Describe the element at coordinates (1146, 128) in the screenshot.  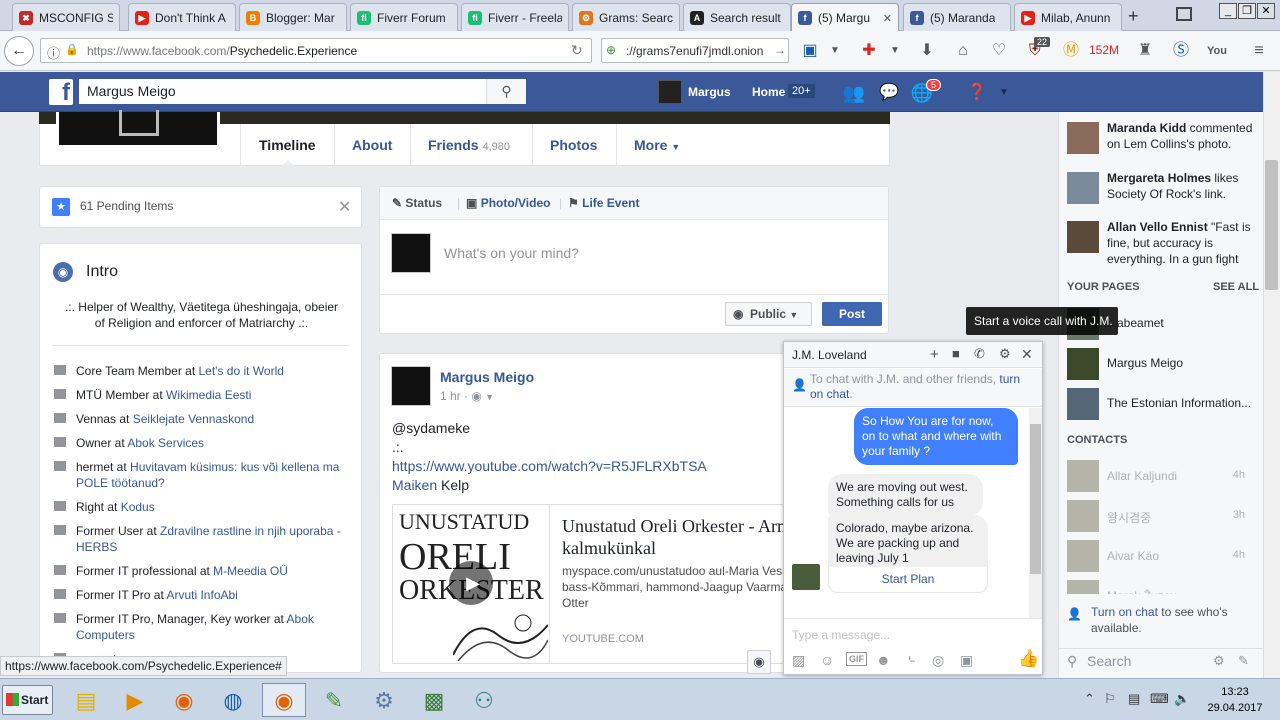
I see `ticker-name: Maranda Kidd` at that location.